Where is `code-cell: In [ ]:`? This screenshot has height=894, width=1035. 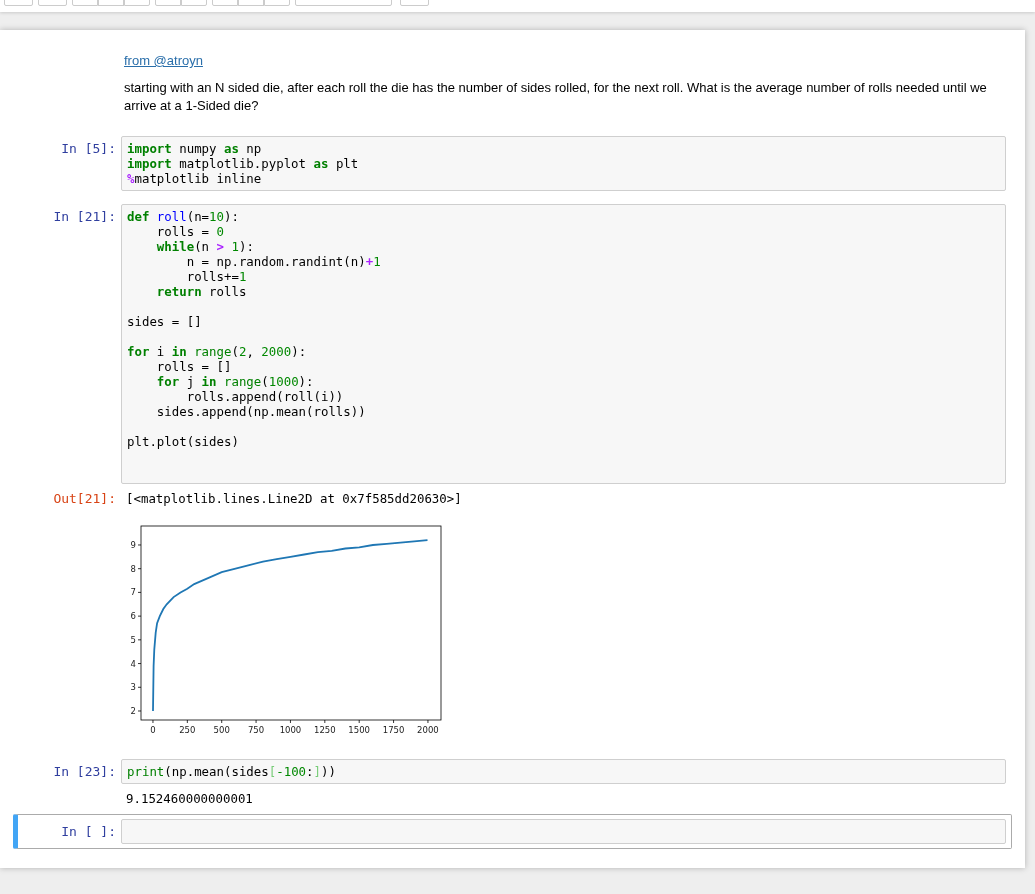 code-cell: In [ ]: is located at coordinates (512, 831).